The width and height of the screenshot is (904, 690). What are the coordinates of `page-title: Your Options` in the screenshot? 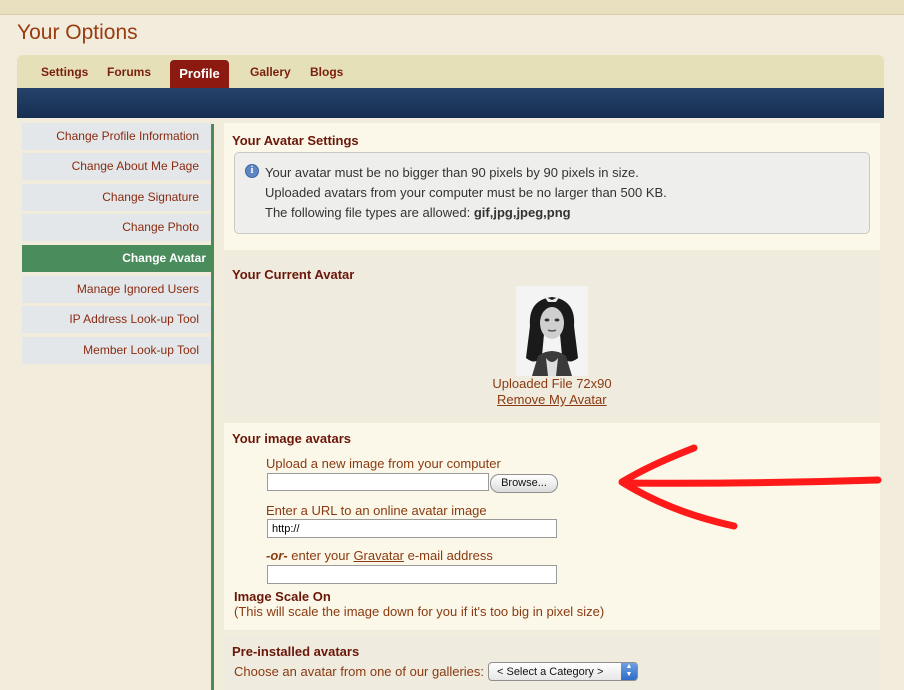 It's located at (77, 32).